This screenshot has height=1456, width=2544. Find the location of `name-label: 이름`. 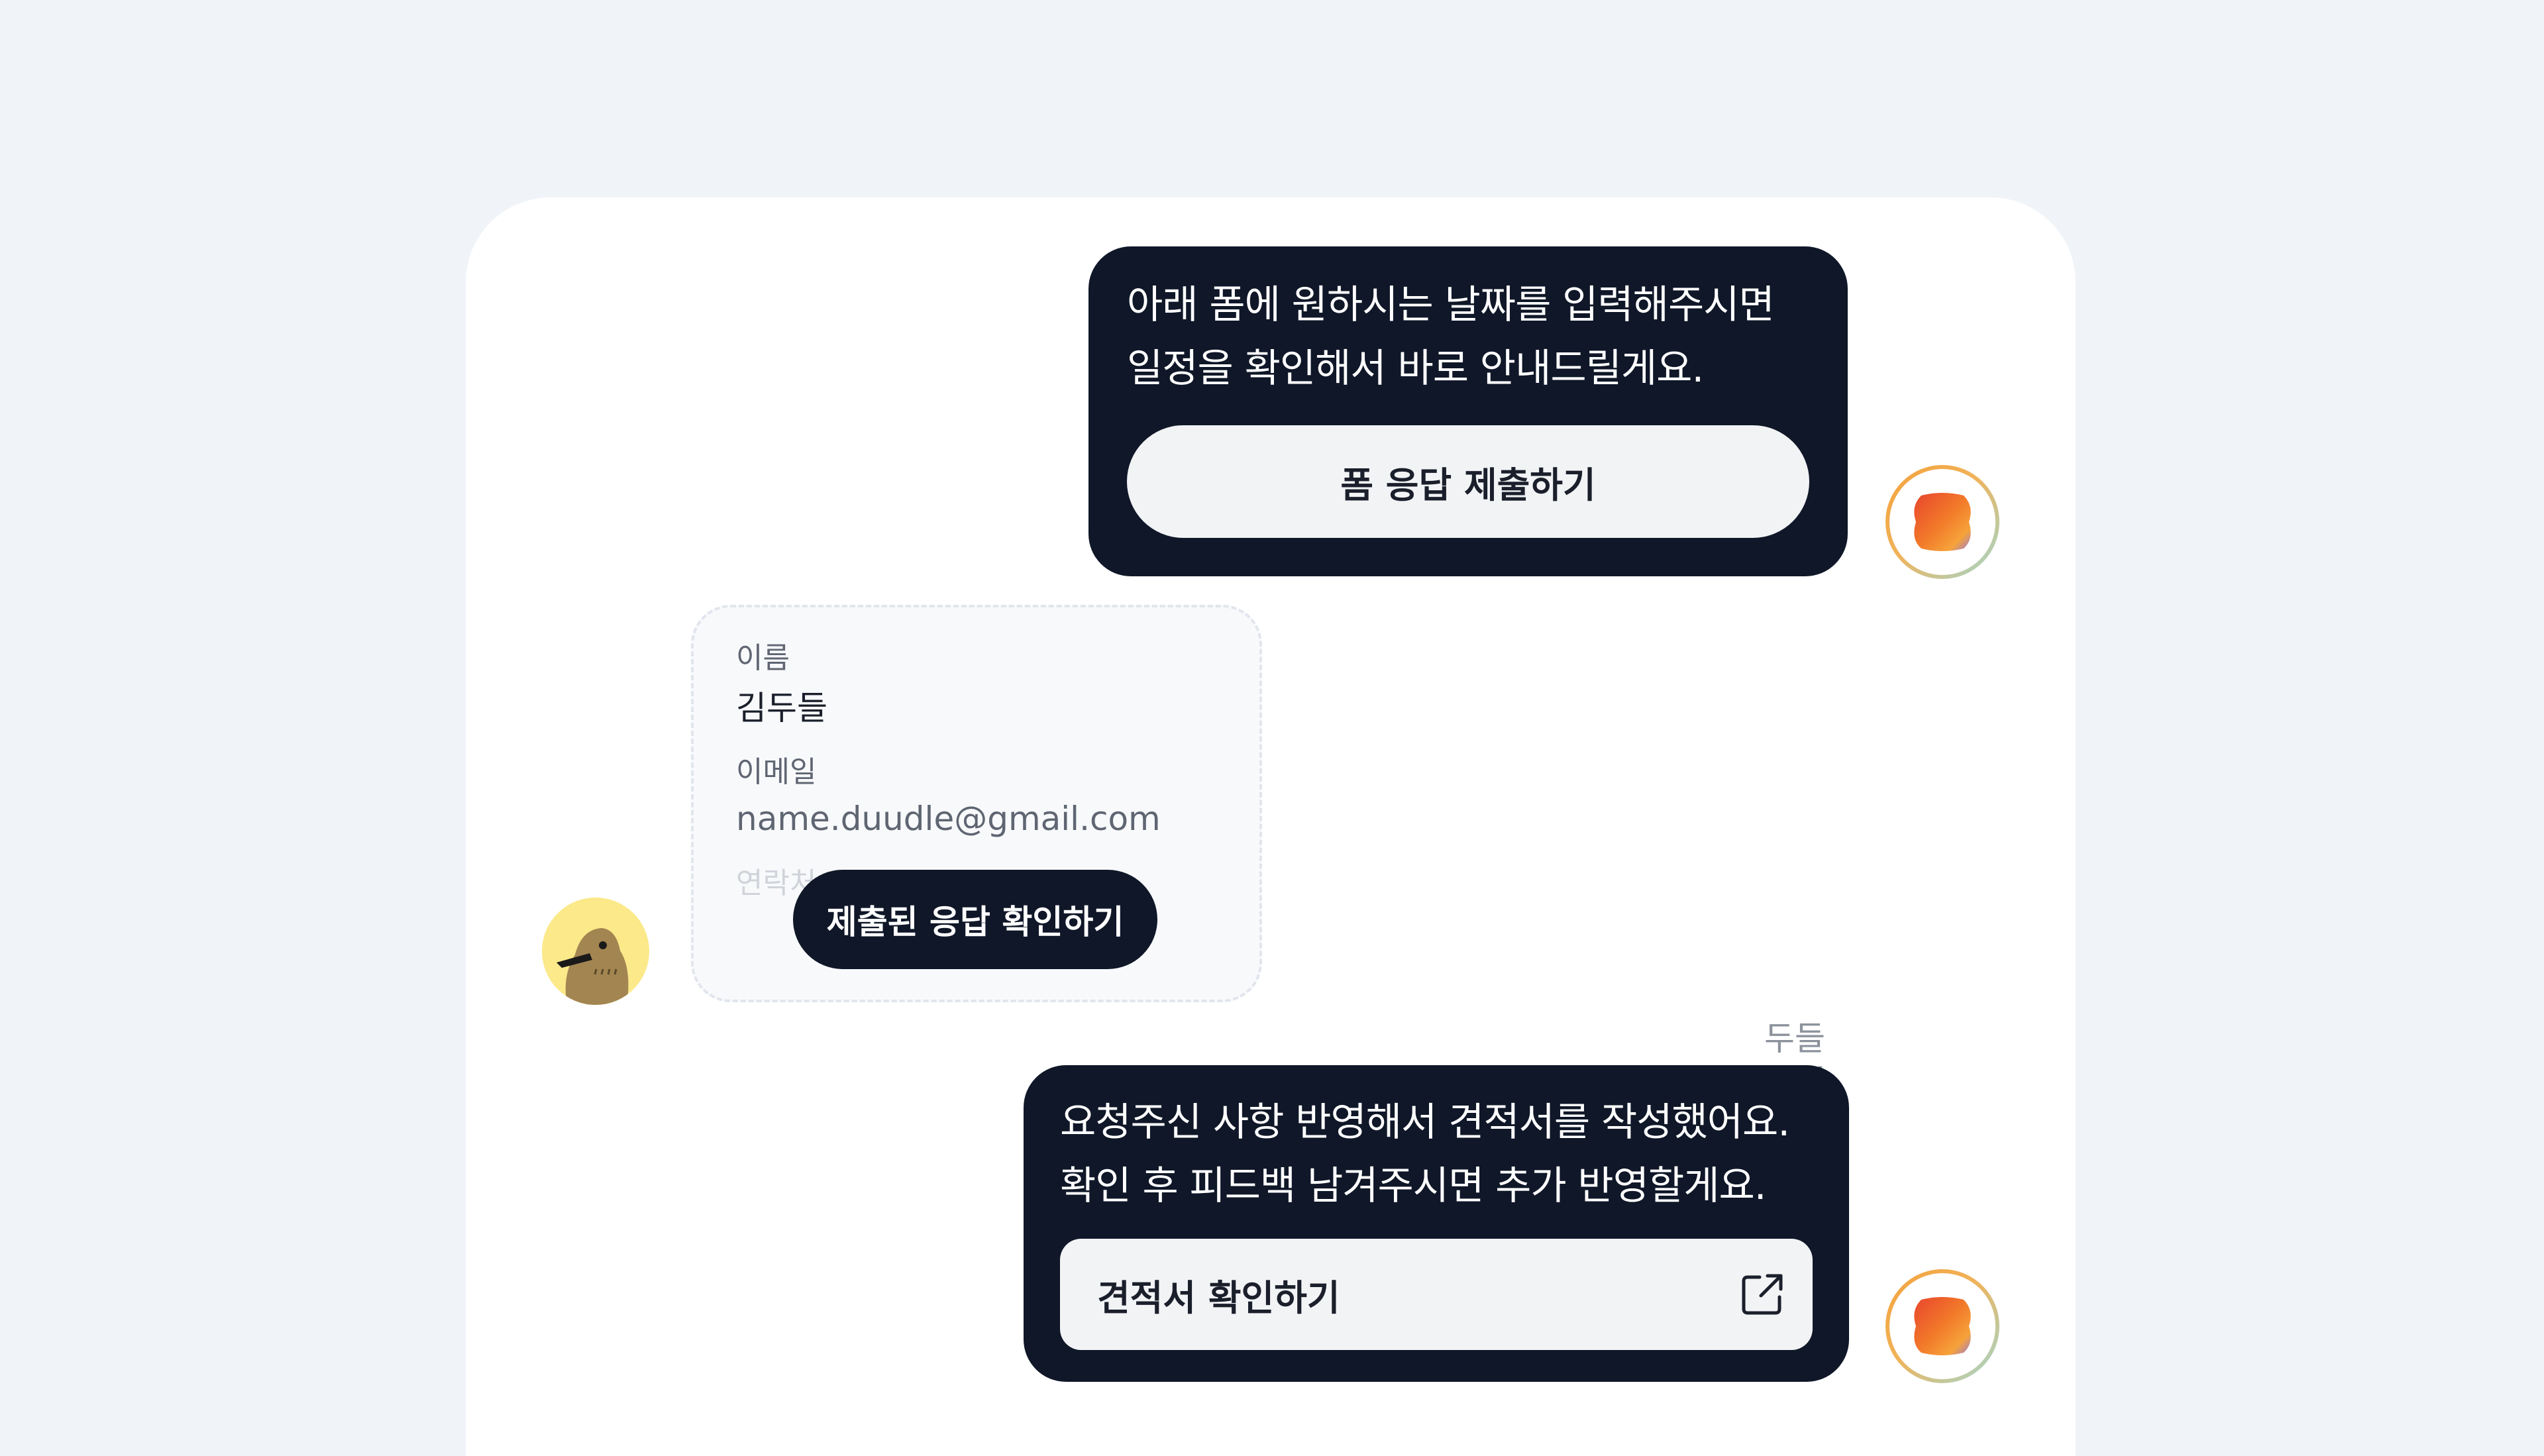

name-label: 이름 is located at coordinates (763, 658).